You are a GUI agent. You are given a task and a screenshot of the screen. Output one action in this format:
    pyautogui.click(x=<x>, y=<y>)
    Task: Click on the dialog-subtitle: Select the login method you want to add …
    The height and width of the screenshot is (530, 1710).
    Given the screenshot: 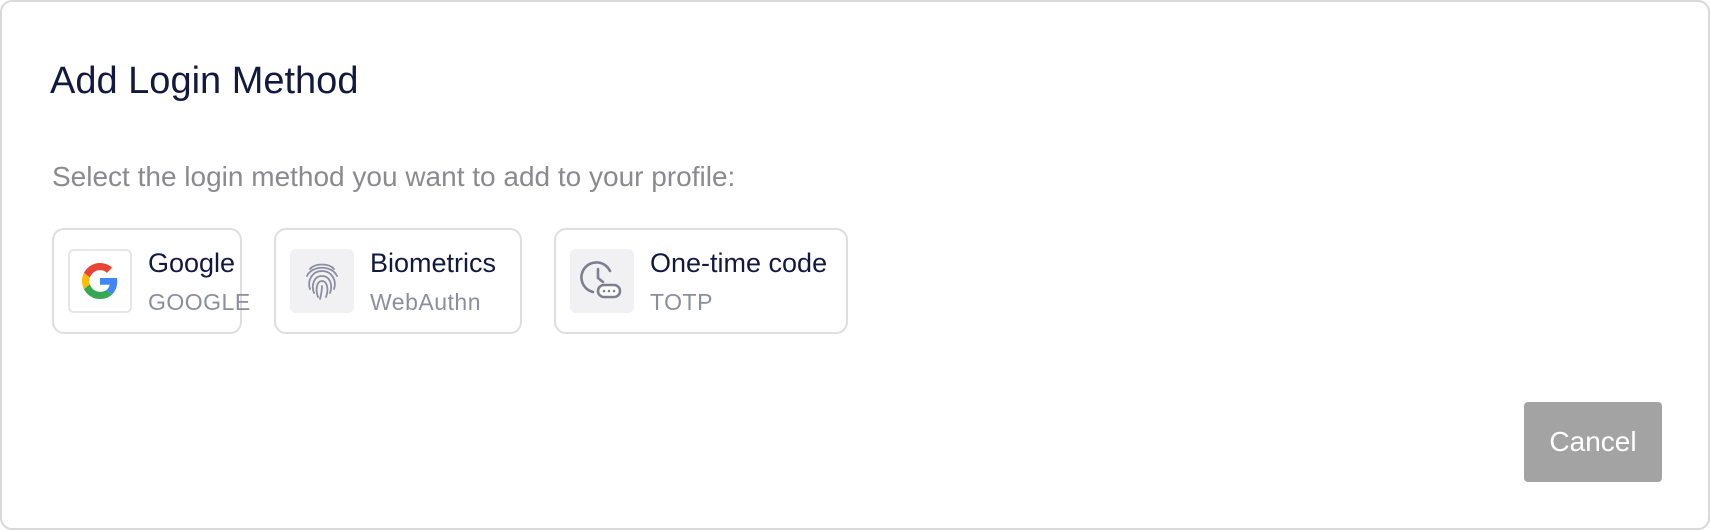 What is the action you would take?
    pyautogui.click(x=394, y=176)
    